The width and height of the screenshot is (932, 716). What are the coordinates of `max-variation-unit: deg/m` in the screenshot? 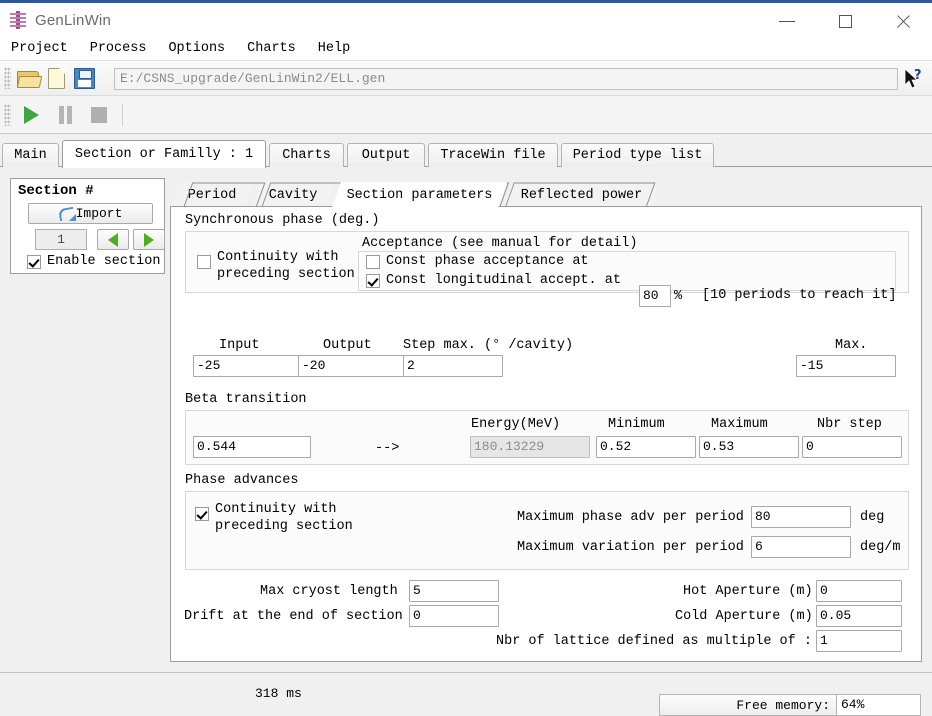 It's located at (880, 547).